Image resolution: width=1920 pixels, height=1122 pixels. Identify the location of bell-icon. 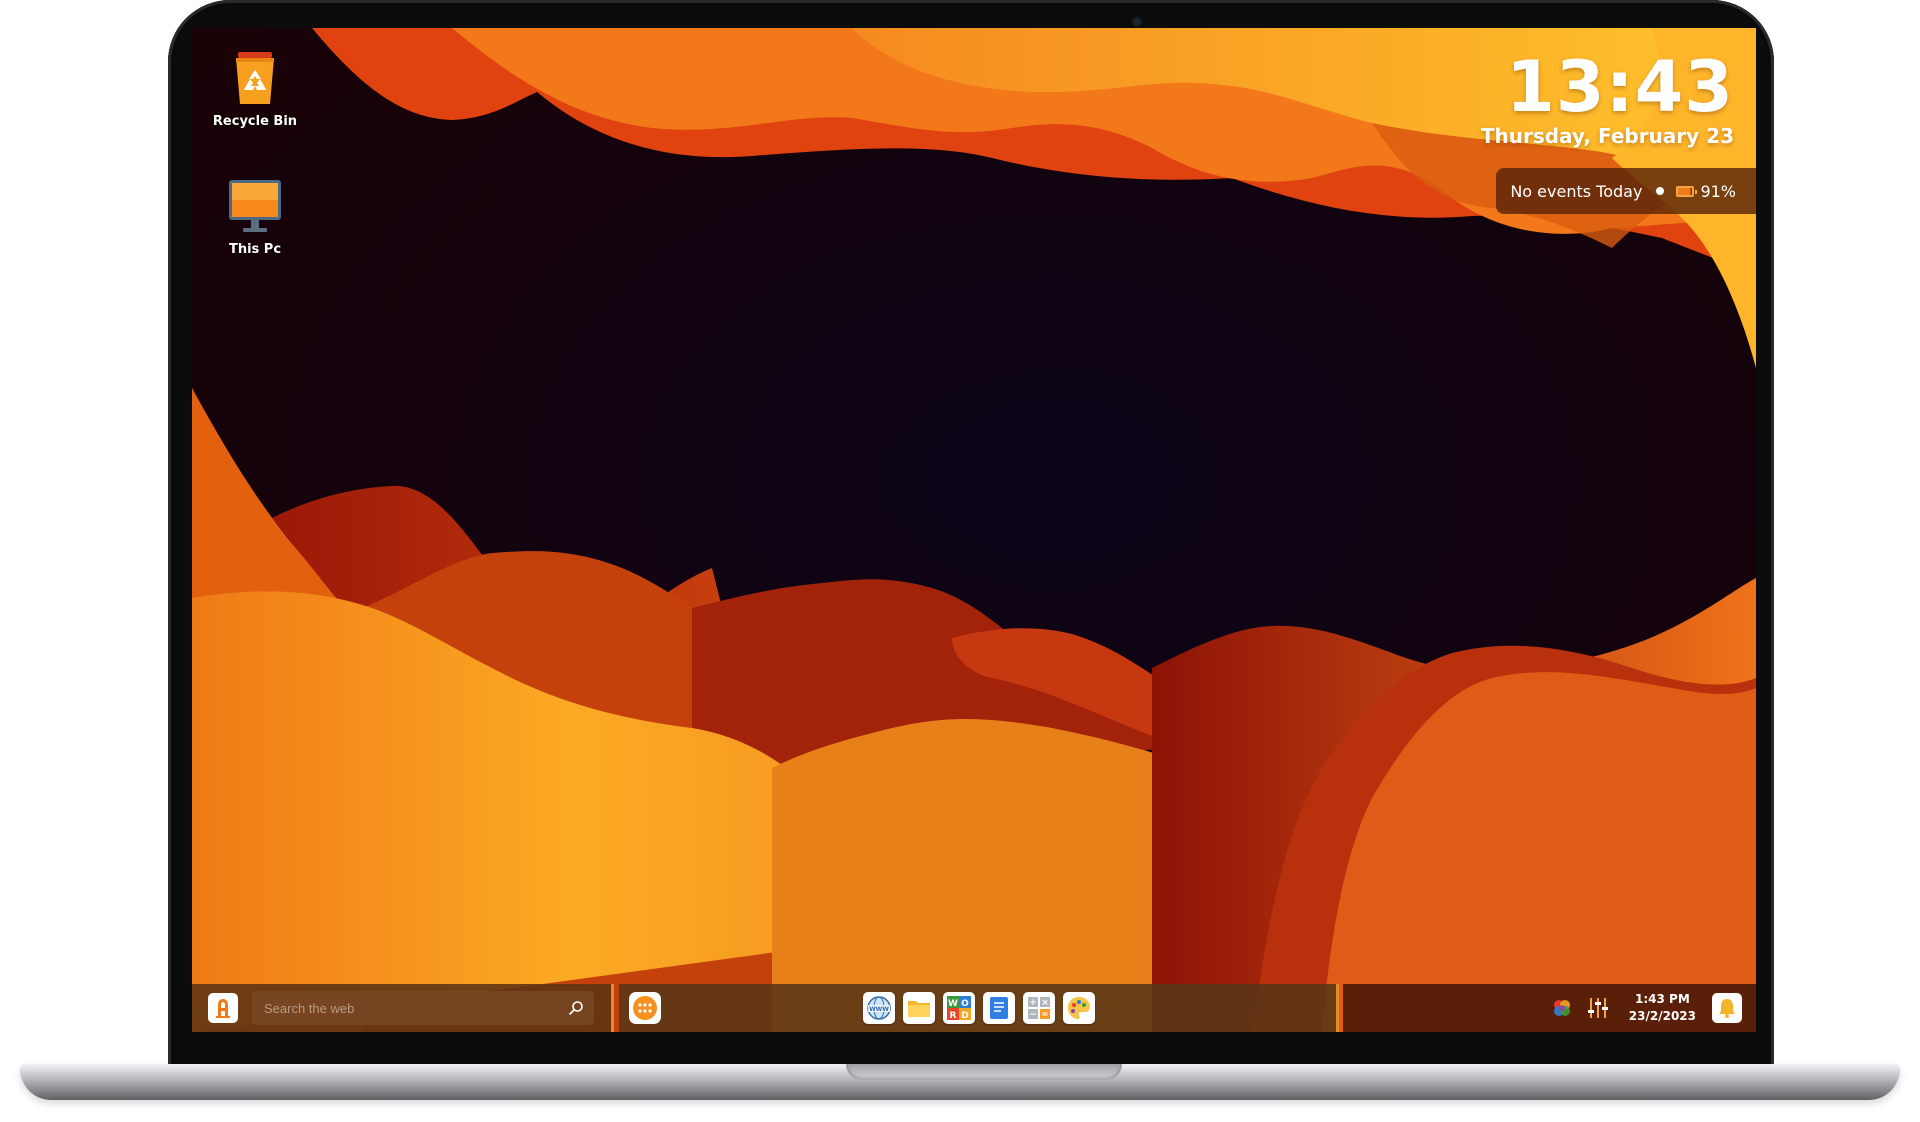
(1727, 1008).